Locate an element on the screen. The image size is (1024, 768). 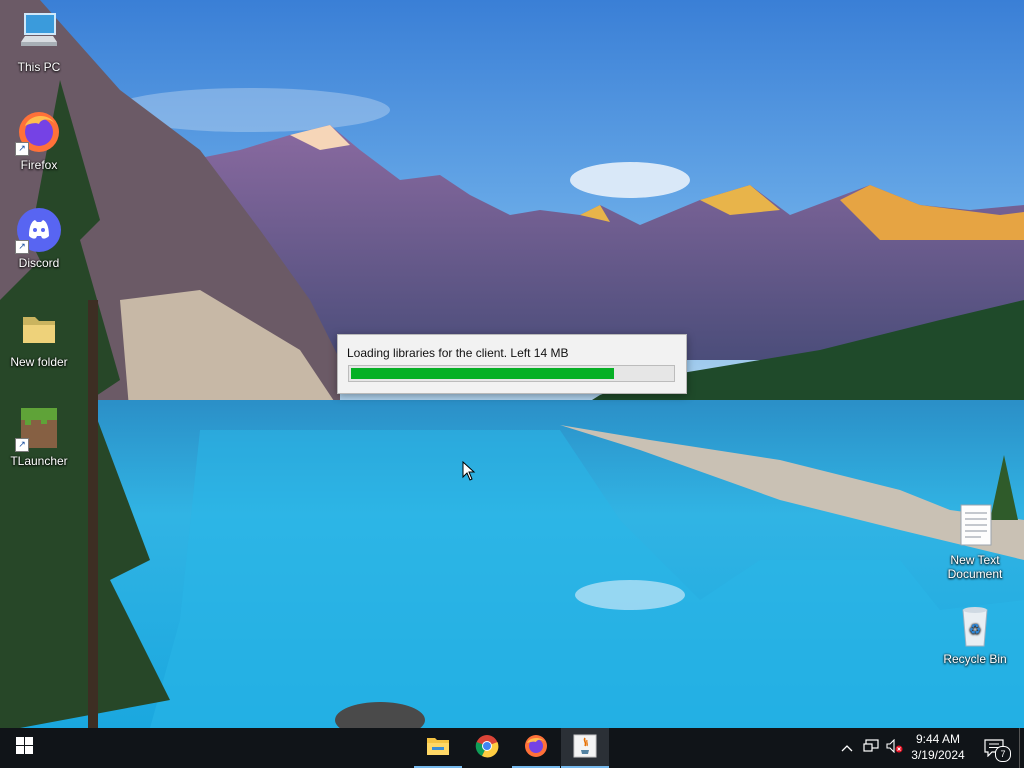
desktop-icon-new-text-document: New Text Document is located at coordinates (975, 542).